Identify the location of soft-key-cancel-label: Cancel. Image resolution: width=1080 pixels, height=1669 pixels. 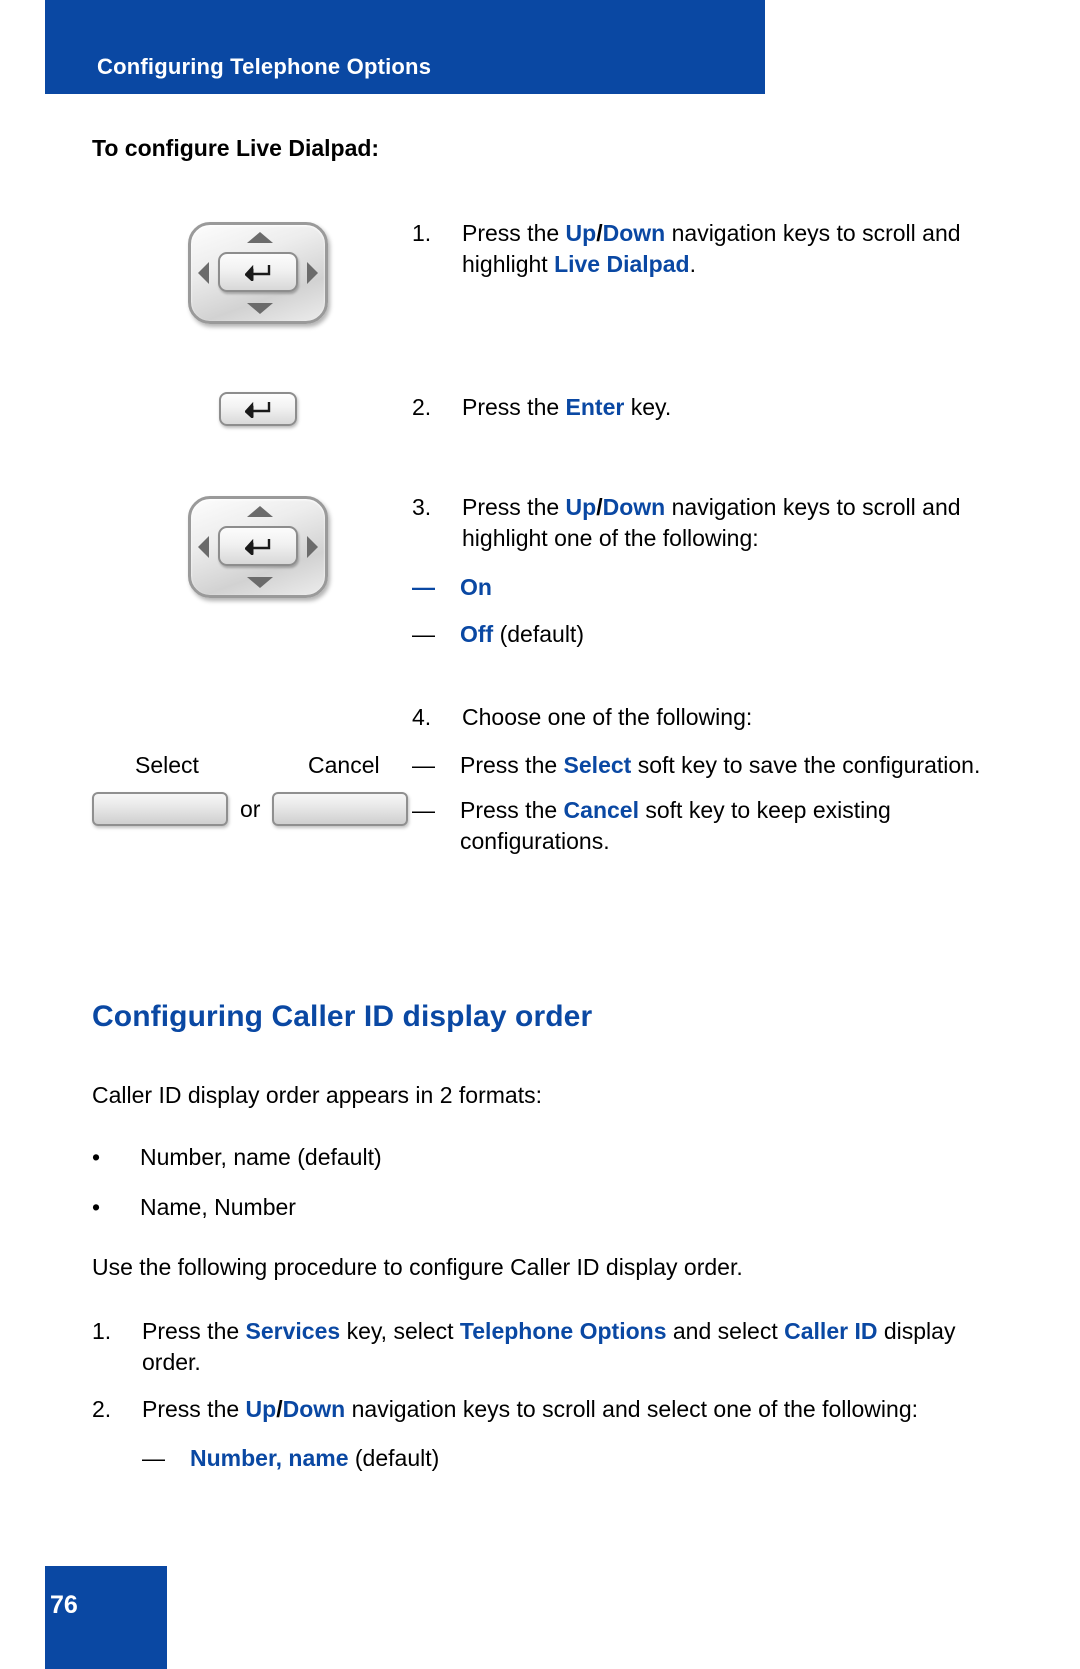
(344, 765).